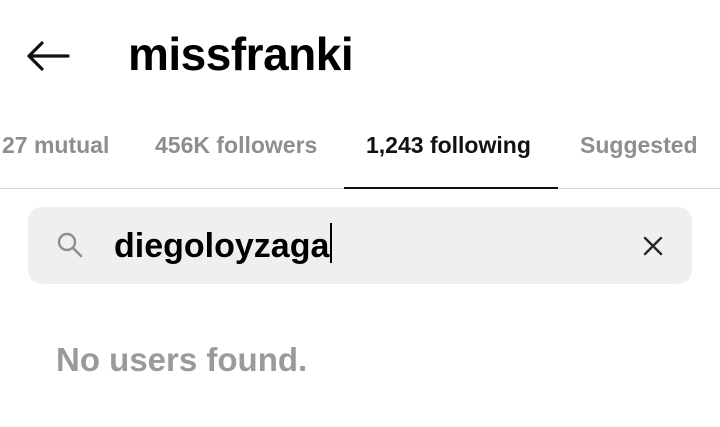  I want to click on close-icon, so click(653, 246).